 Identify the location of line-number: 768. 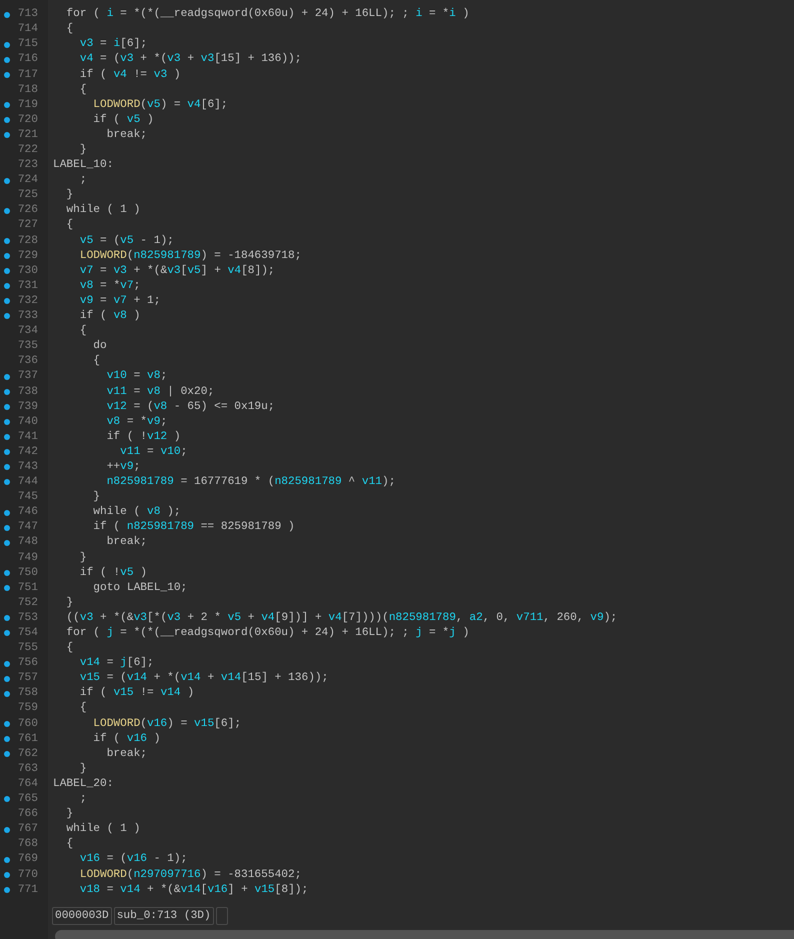
(28, 844).